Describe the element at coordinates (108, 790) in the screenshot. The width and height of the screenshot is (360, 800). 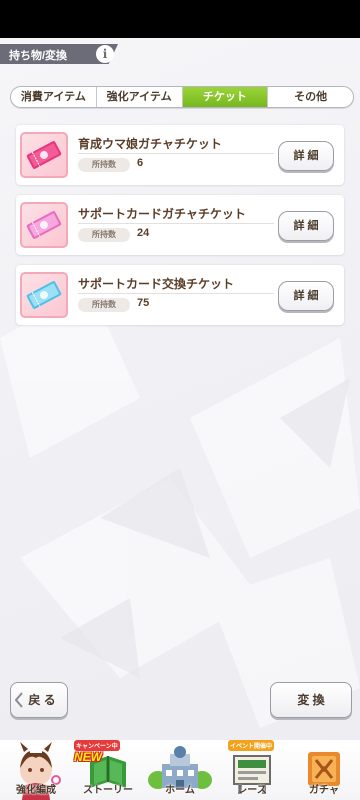
I see `nav-label: ストーリー` at that location.